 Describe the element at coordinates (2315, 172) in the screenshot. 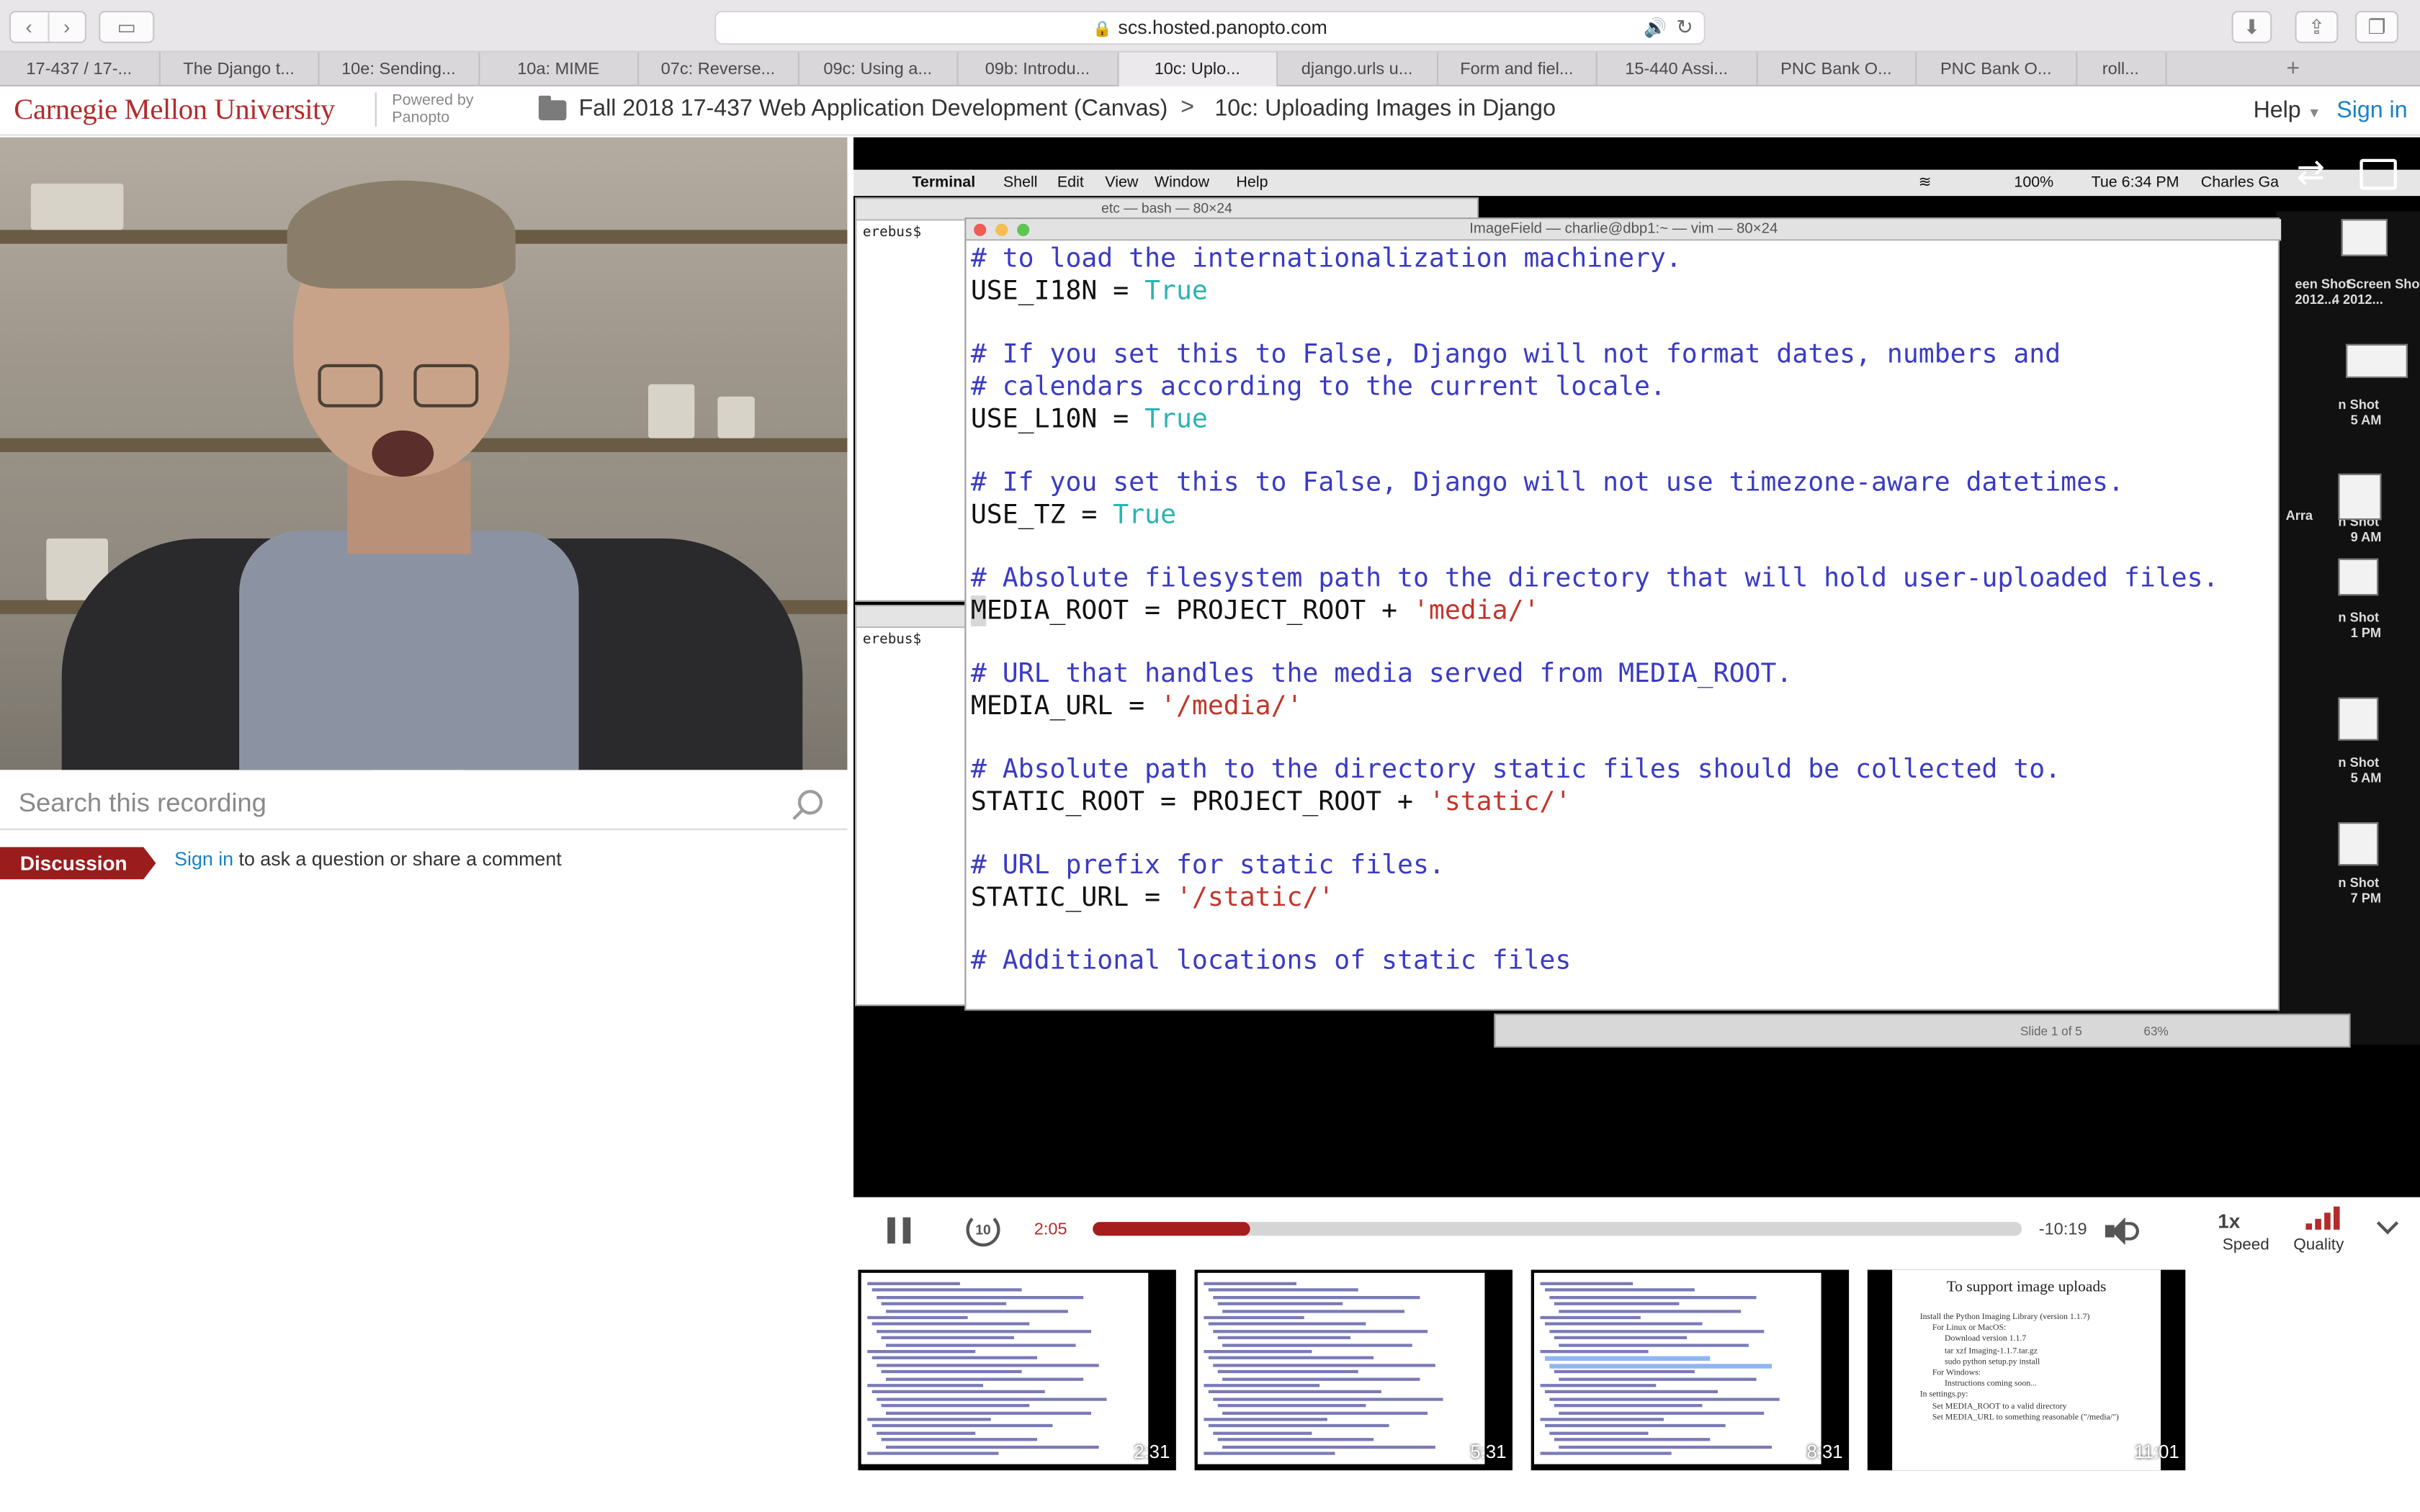

I see `exit-fullscreen-icon: ⇄` at that location.